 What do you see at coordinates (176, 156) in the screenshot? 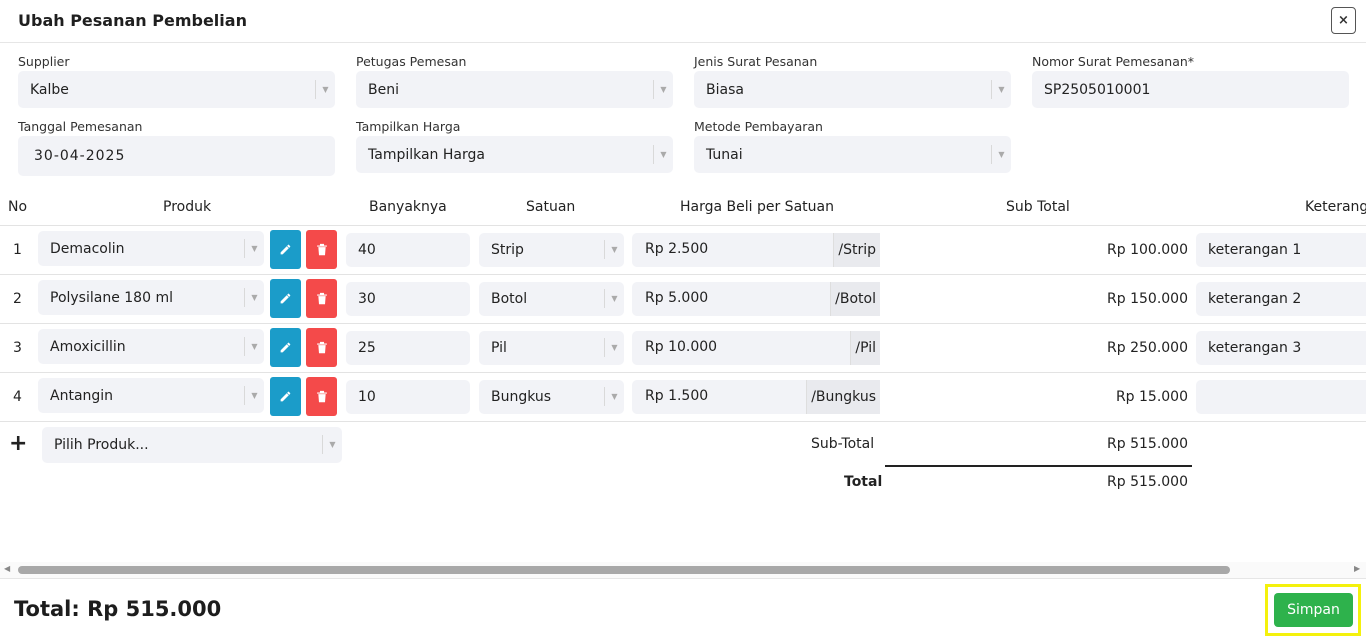
I see `tanggal-input: 30-04-2025` at bounding box center [176, 156].